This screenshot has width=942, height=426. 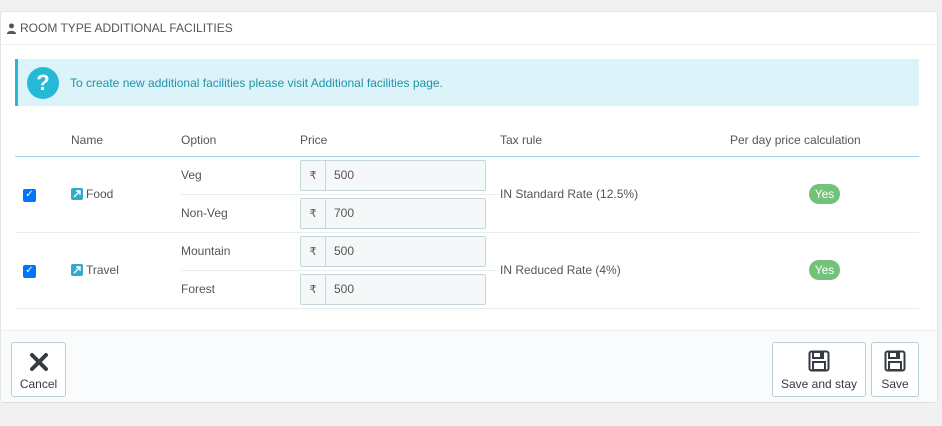 I want to click on save-and-stay-label: Save and stay, so click(x=819, y=384).